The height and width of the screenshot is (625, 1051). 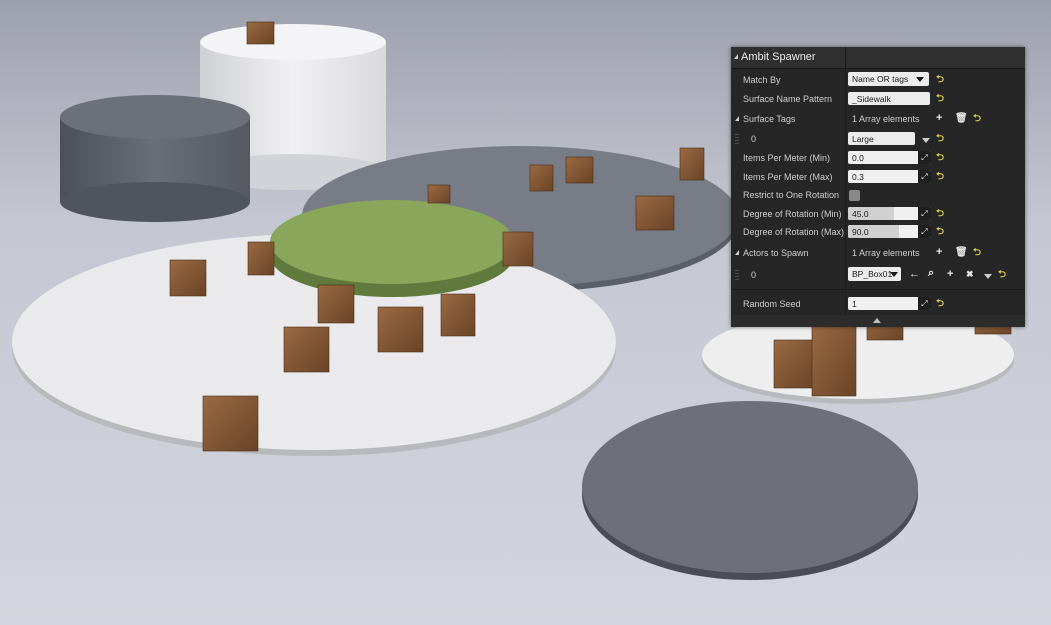 I want to click on row-random-seed: Random Seed 1 ⤢ ⮌, so click(x=844, y=303).